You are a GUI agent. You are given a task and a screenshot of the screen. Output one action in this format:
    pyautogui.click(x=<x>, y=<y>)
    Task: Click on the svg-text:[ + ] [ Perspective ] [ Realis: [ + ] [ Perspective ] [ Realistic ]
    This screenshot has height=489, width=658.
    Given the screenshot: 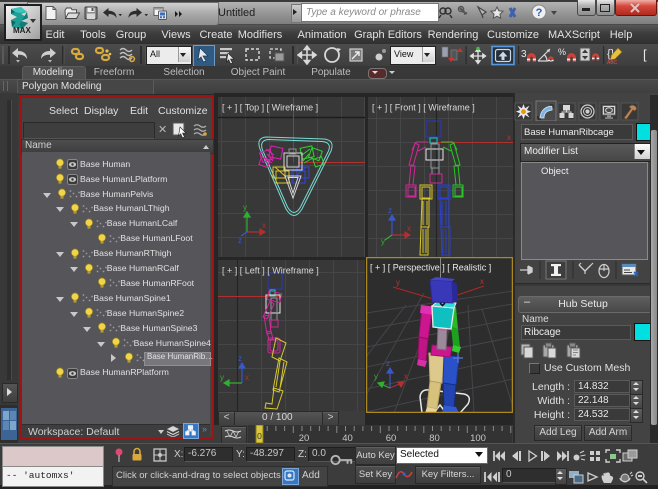 What is the action you would take?
    pyautogui.click(x=430, y=268)
    